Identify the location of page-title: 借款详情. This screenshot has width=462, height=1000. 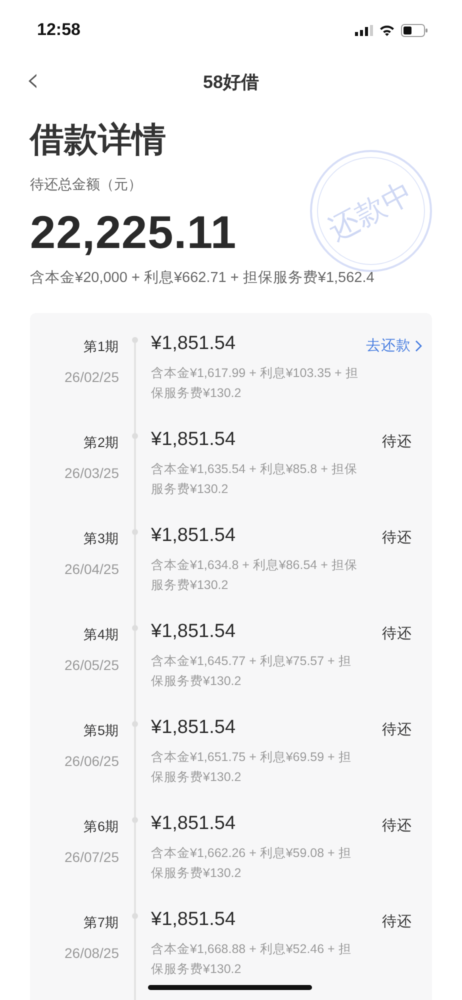
(98, 140).